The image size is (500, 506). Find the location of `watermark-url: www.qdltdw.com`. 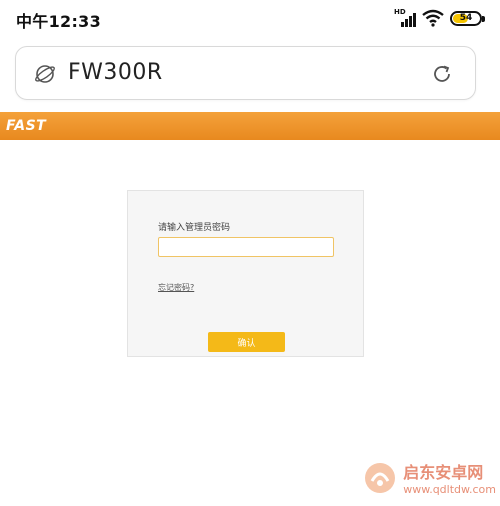

watermark-url: www.qdltdw.com is located at coordinates (449, 489).